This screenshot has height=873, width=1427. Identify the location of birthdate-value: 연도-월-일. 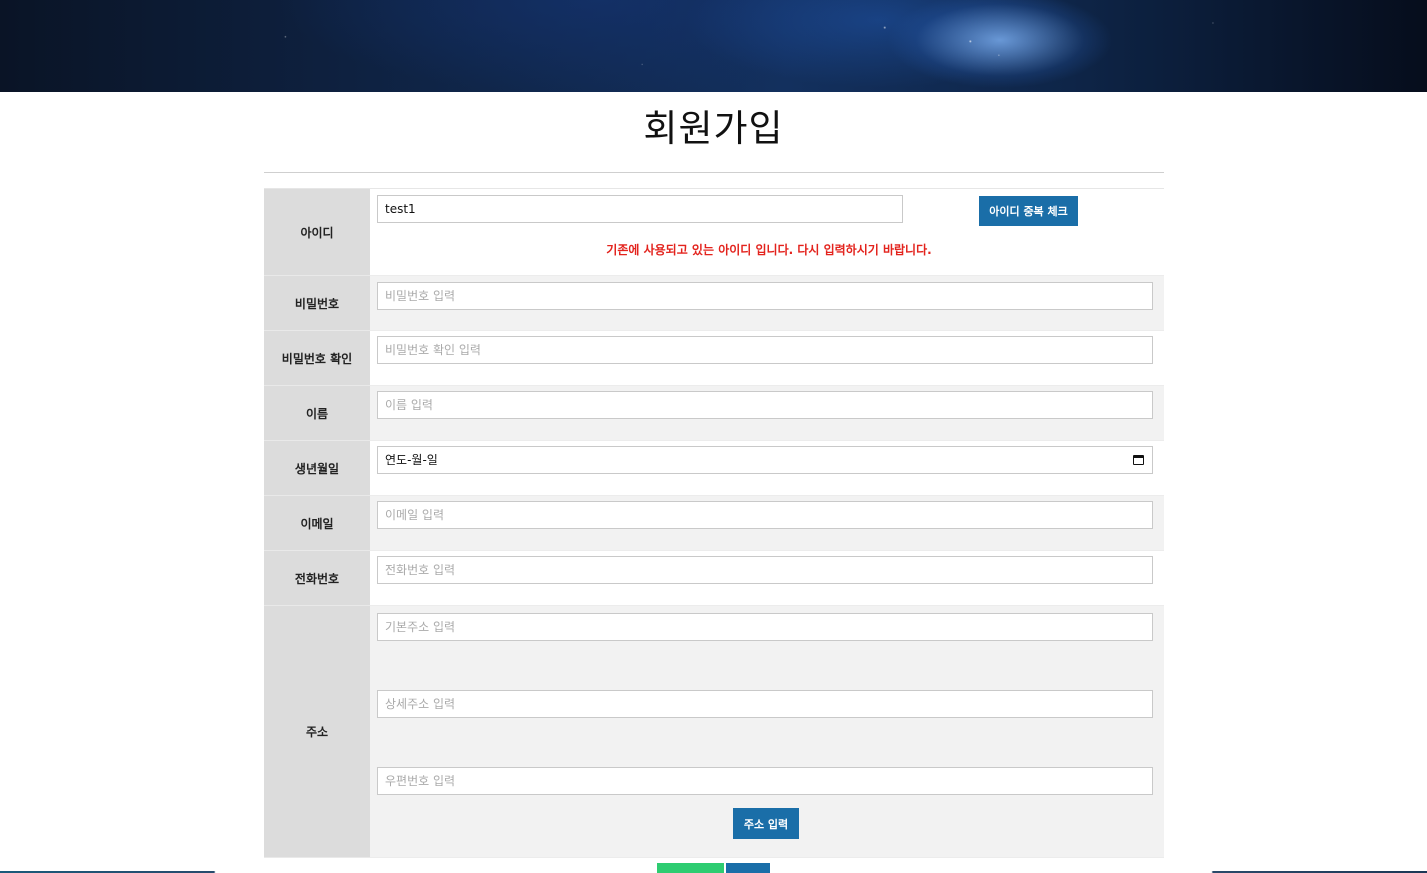
(411, 460).